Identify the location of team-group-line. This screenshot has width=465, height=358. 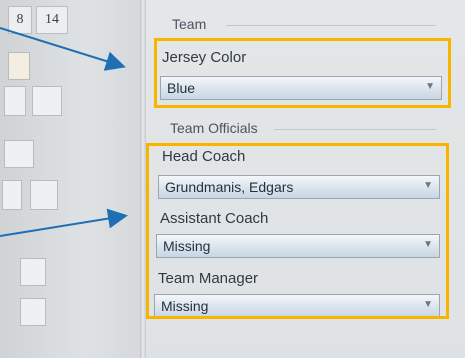
(331, 25).